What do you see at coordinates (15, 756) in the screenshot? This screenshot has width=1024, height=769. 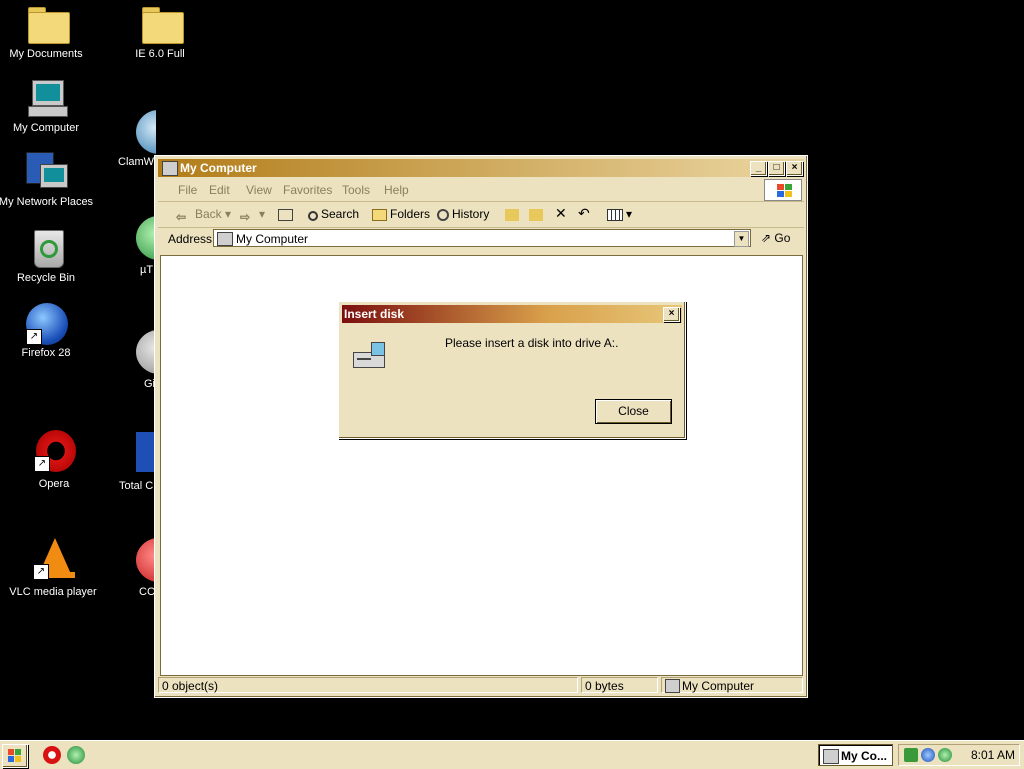 I see `start-button` at bounding box center [15, 756].